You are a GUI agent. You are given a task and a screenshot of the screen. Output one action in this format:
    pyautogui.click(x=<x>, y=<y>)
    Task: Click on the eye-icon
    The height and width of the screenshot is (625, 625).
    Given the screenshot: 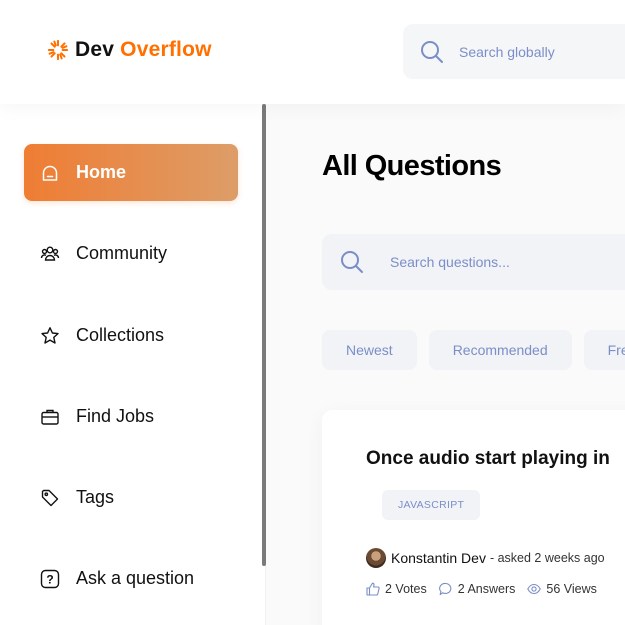 What is the action you would take?
    pyautogui.click(x=534, y=589)
    